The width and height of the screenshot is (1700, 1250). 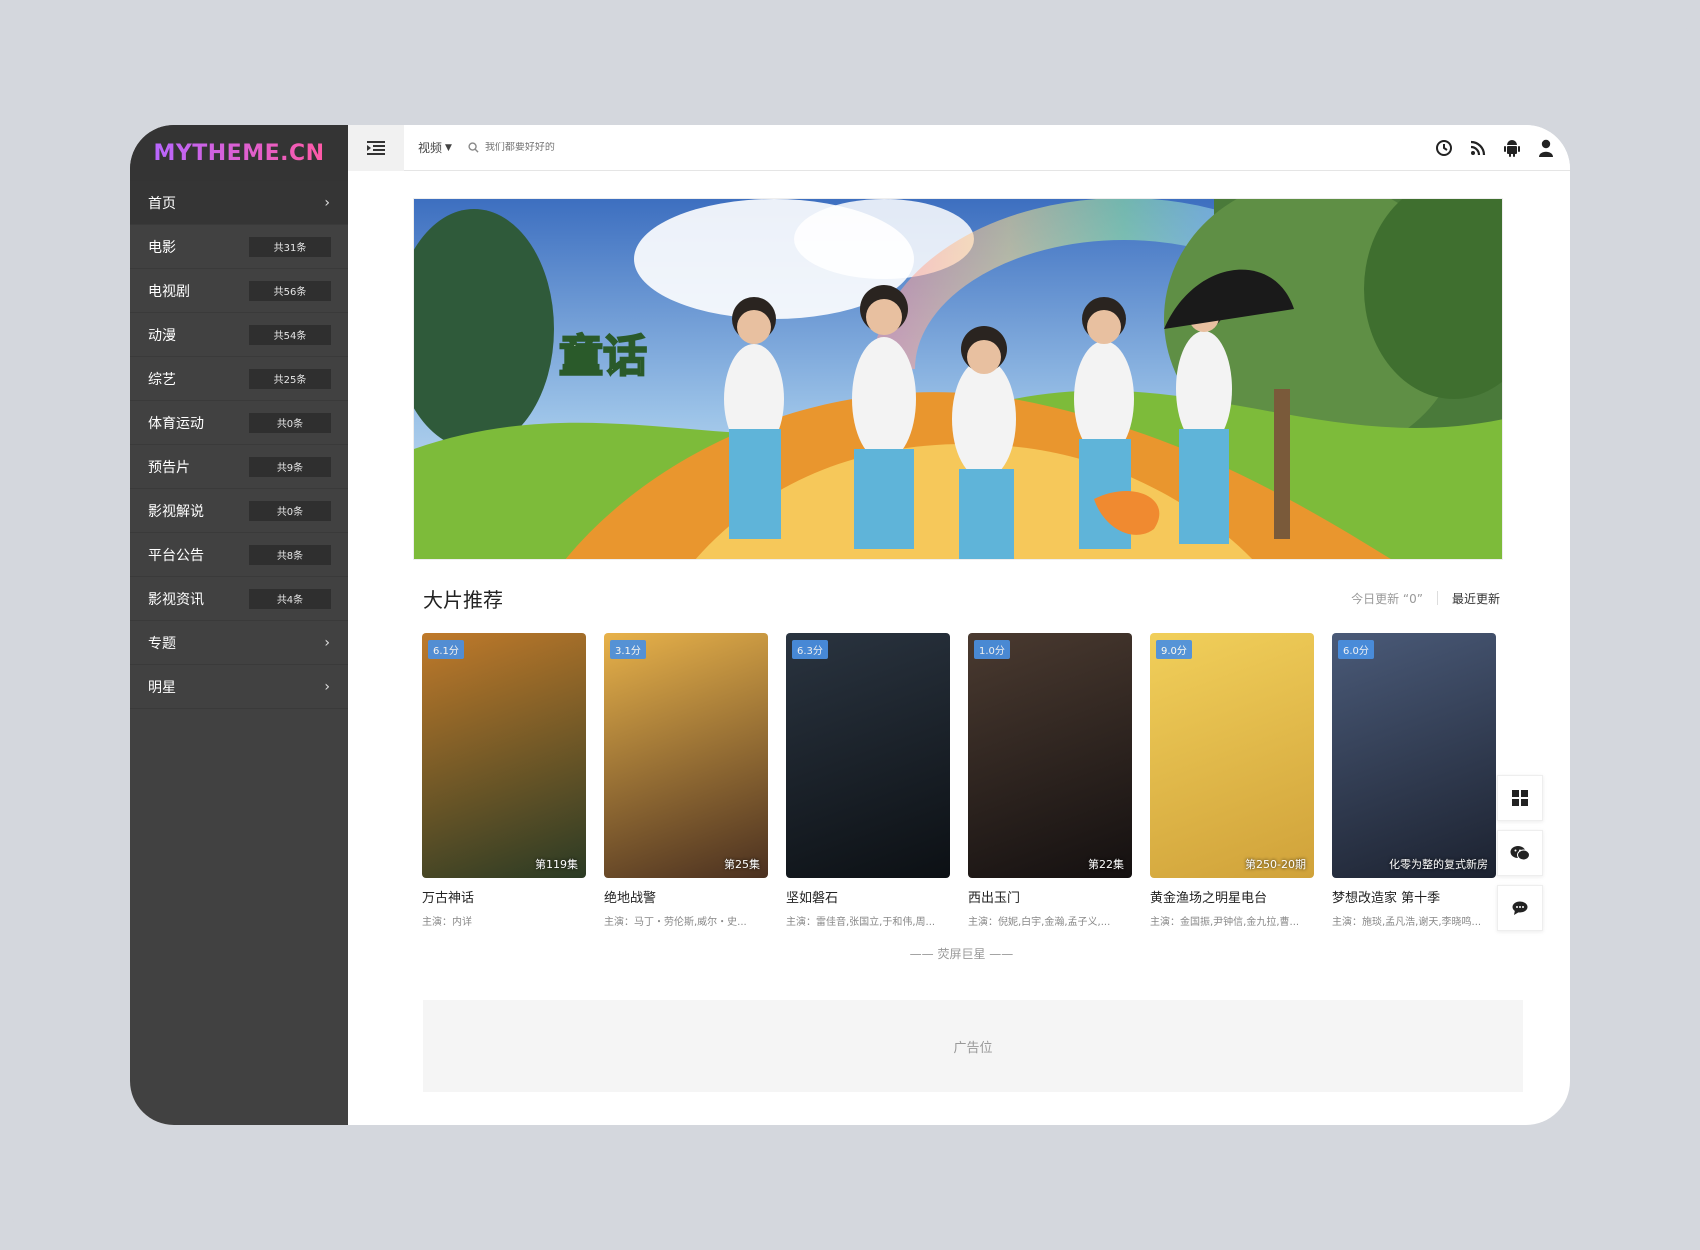 What do you see at coordinates (290, 290) in the screenshot?
I see `sidebar-count-badge: 共56条` at bounding box center [290, 290].